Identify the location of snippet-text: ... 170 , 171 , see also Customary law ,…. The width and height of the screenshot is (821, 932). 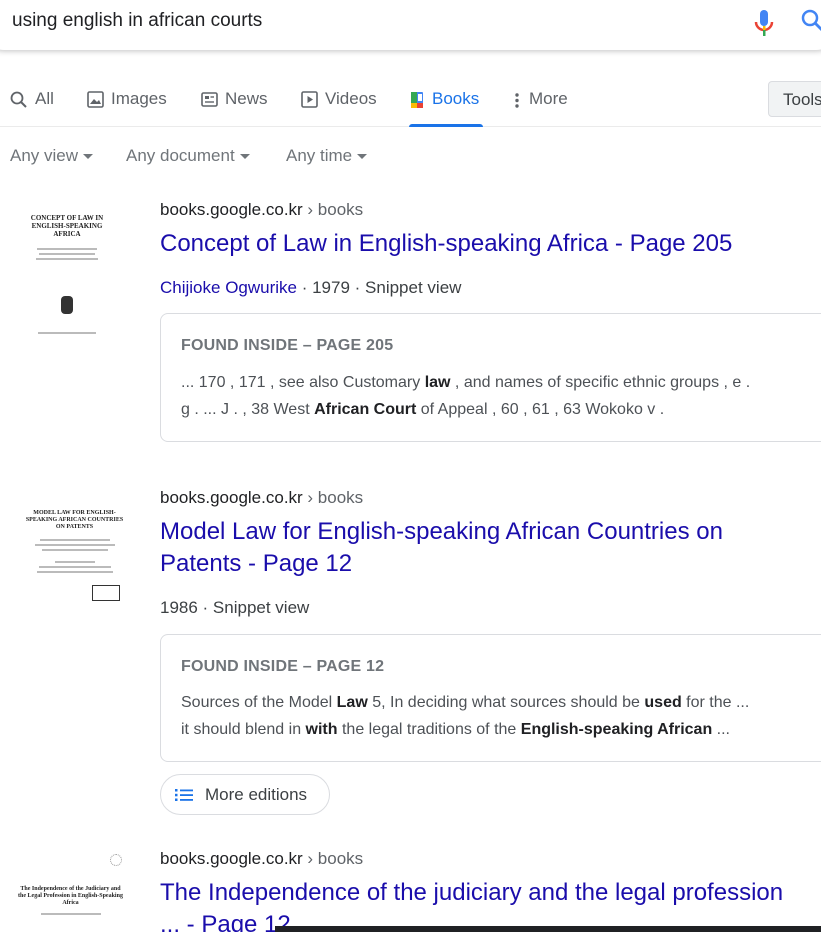
(466, 396).